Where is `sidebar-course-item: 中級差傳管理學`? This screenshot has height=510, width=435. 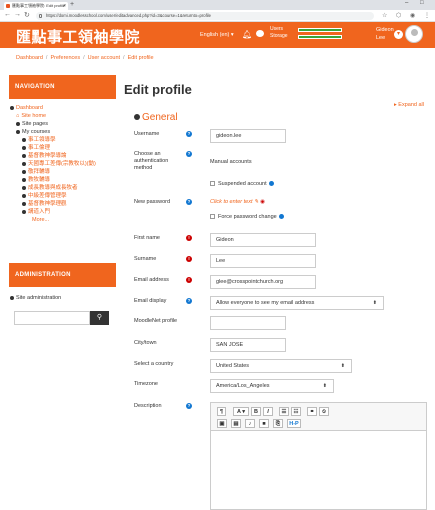
sidebar-course-item: 中級差傳管理學 is located at coordinates (44, 196).